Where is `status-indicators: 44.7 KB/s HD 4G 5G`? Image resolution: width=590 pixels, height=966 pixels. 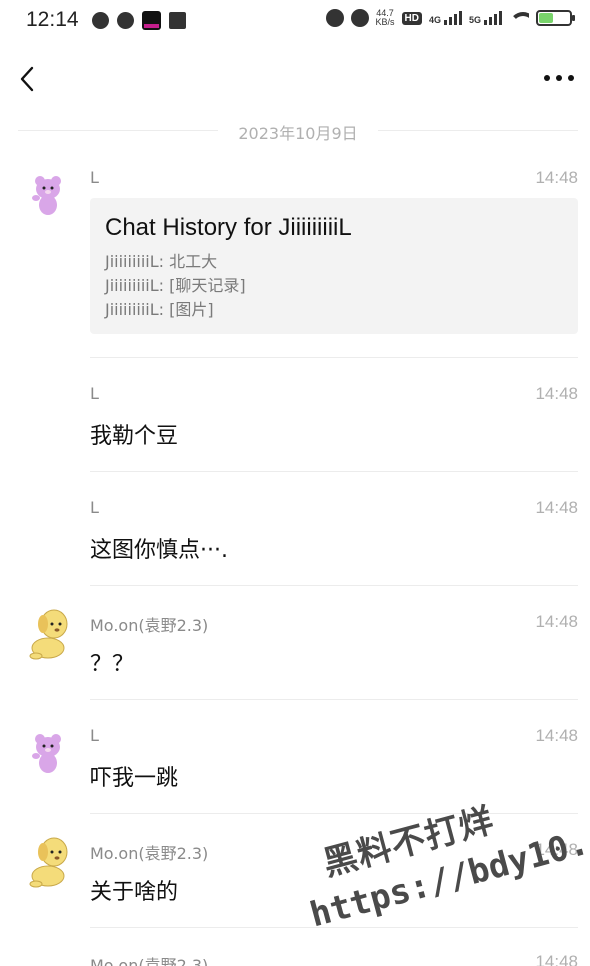
status-indicators: 44.7 KB/s HD 4G 5G is located at coordinates (450, 18).